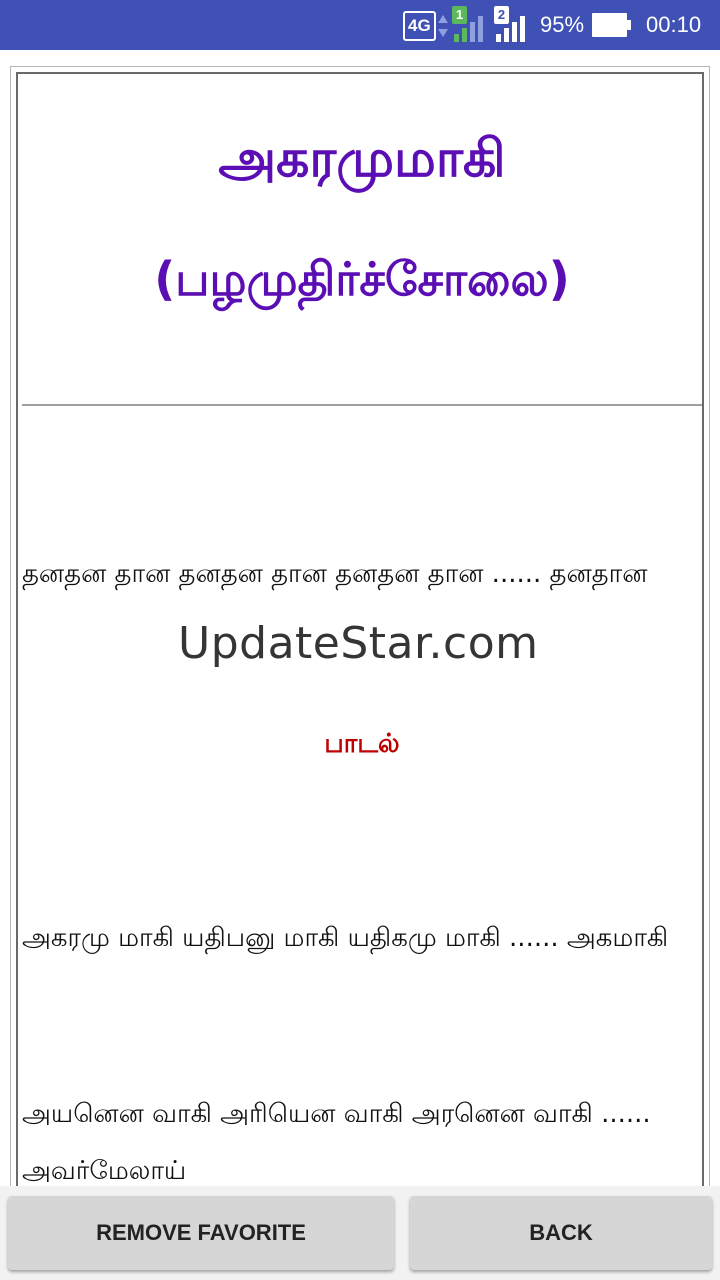 The width and height of the screenshot is (720, 1280). What do you see at coordinates (362, 405) in the screenshot?
I see `divider` at bounding box center [362, 405].